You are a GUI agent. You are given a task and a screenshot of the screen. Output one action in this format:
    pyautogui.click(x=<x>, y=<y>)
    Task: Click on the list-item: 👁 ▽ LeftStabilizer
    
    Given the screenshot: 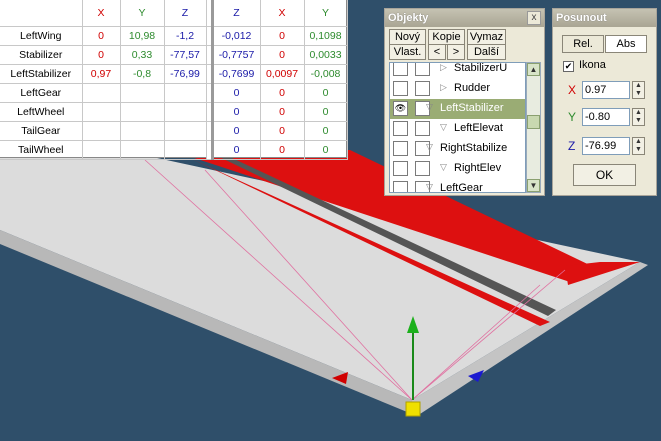 What is the action you would take?
    pyautogui.click(x=457, y=109)
    